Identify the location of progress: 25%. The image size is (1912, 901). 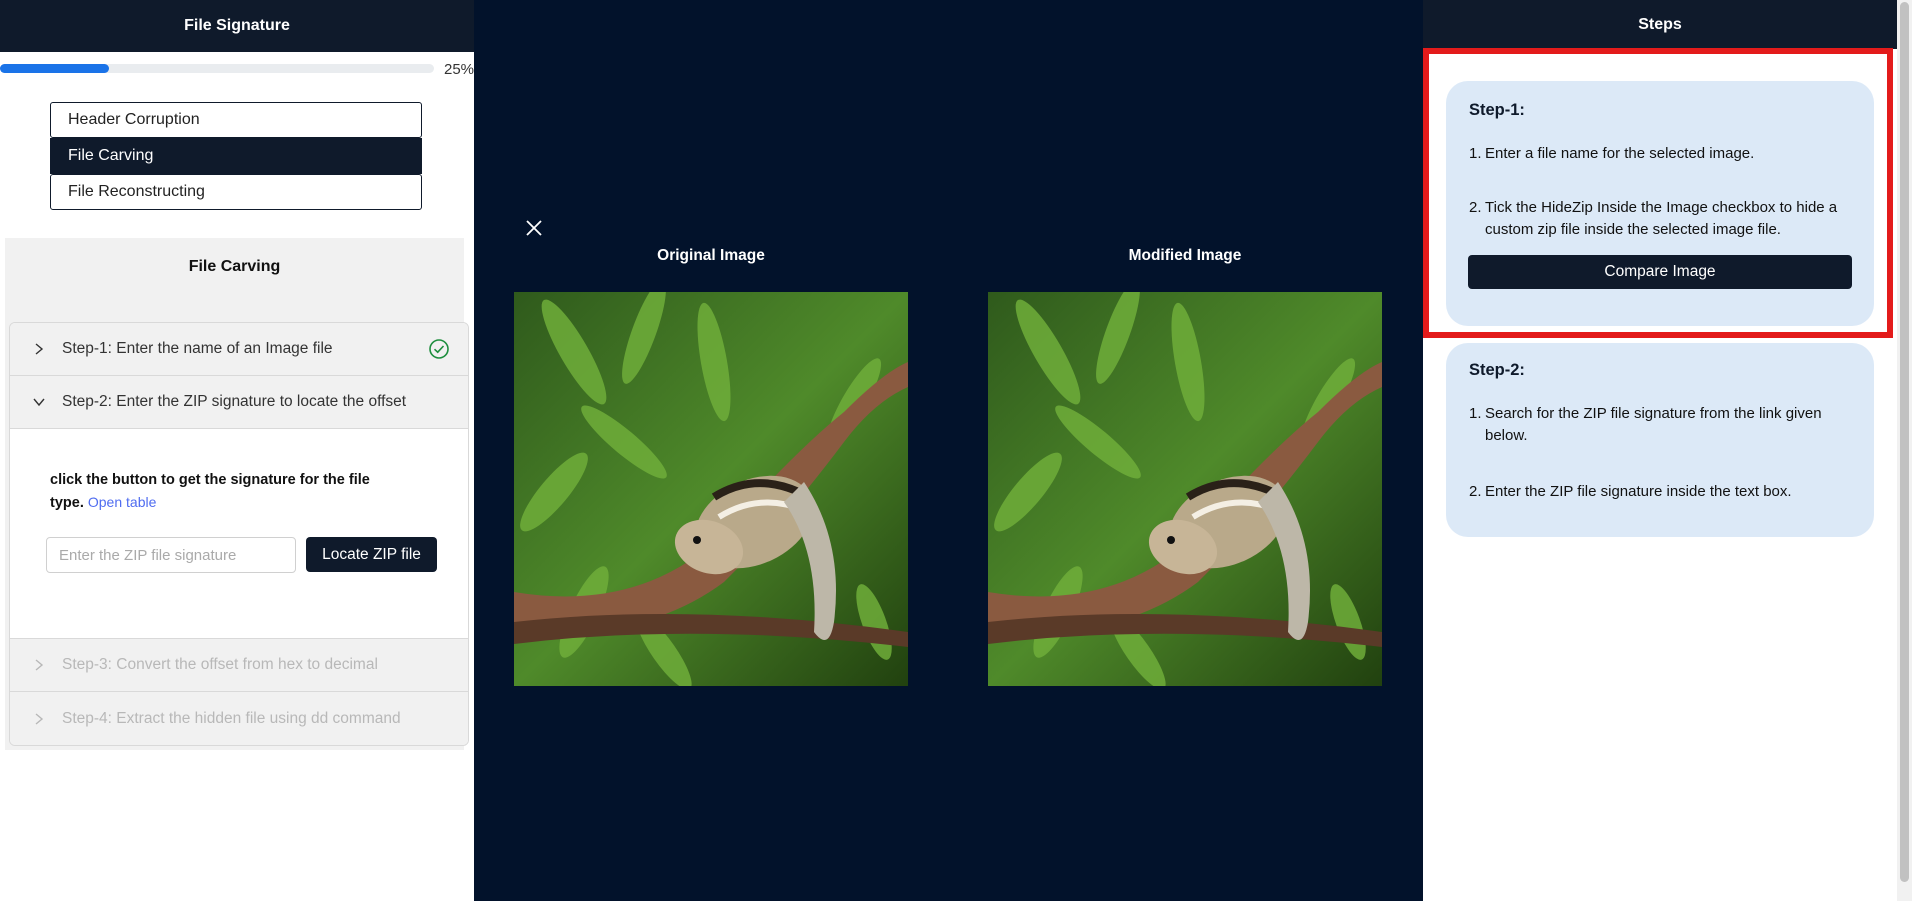
(237, 69).